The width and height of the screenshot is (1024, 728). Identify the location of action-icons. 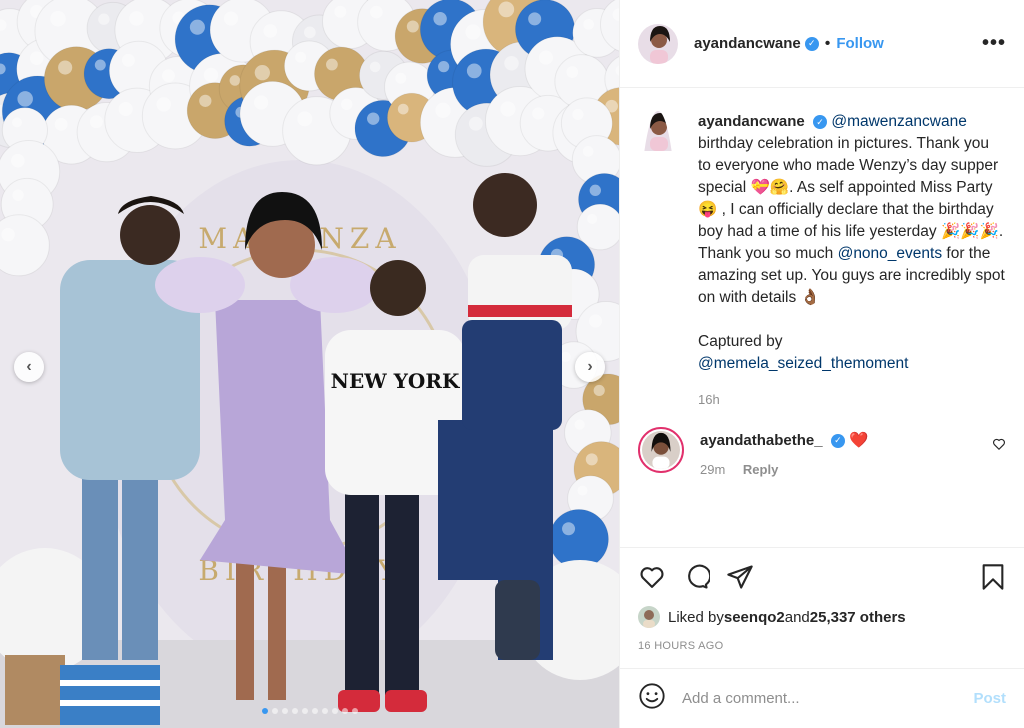
(822, 579).